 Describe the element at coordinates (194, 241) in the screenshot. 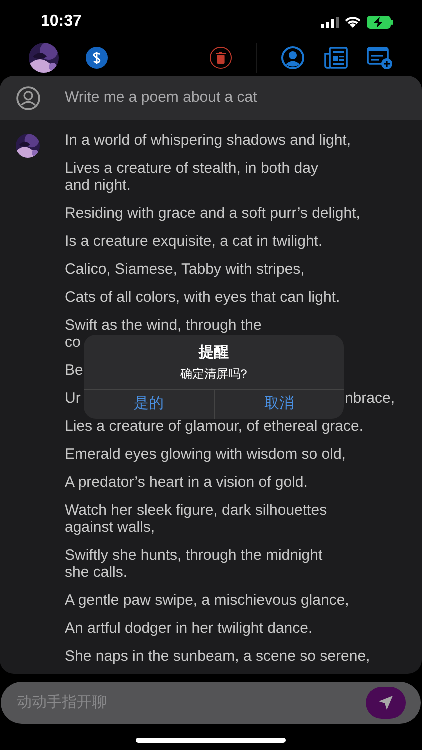

I see `poem-line: Is a creature exquisite, a cat in twilight.` at that location.